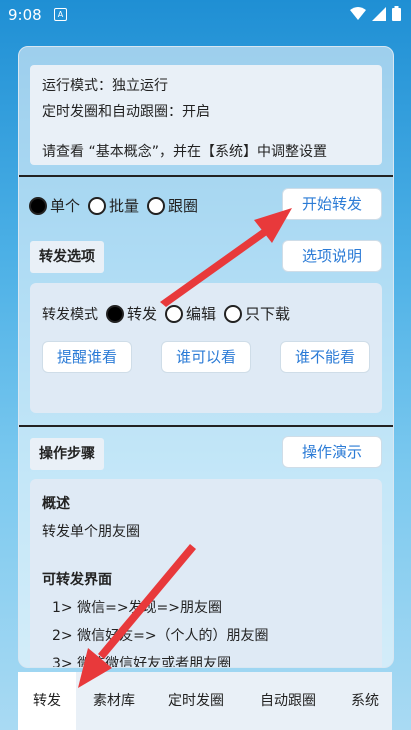  Describe the element at coordinates (174, 313) in the screenshot. I see `radio-mode-edit-indicator` at that location.